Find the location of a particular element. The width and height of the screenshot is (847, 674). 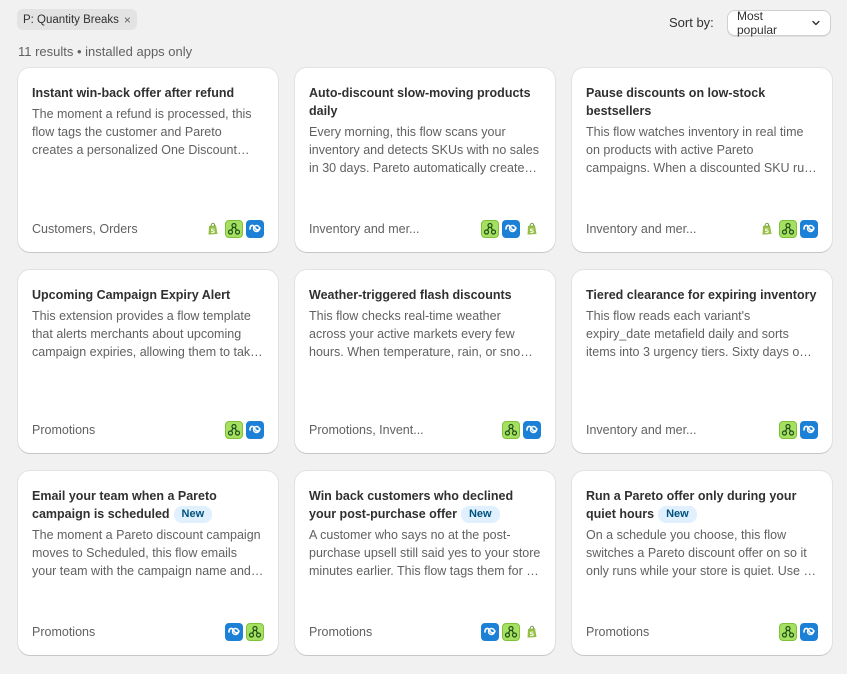

results-count: 11 results • installed apps only is located at coordinates (105, 51).